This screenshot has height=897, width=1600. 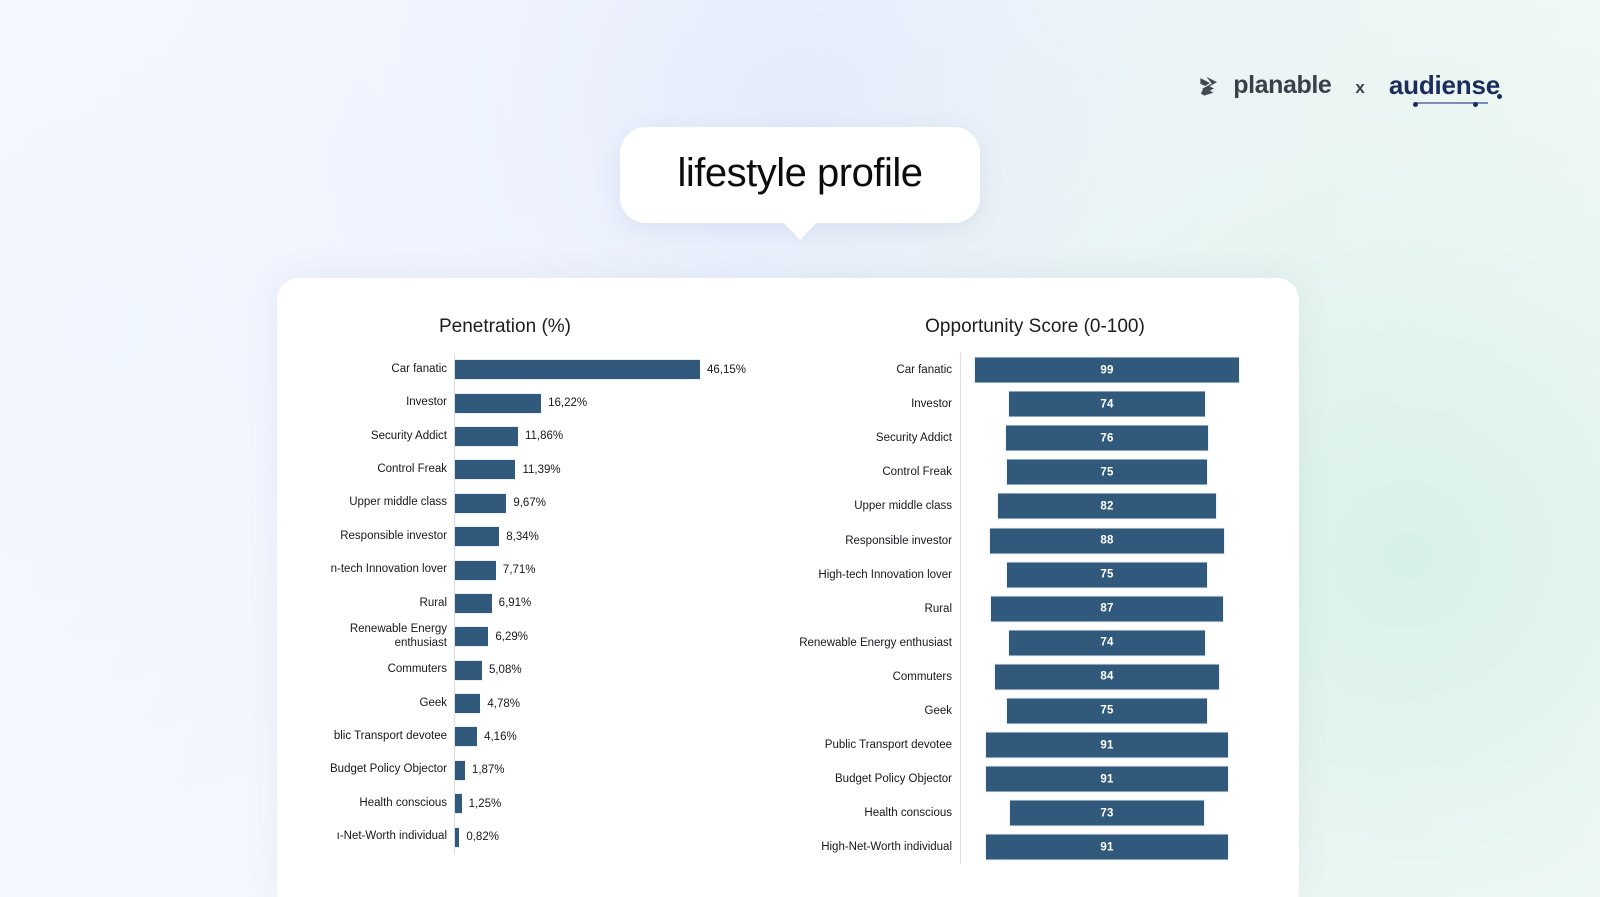 I want to click on opportunity-bar-row: High-tech Innovation lover 75, so click(x=1034, y=575).